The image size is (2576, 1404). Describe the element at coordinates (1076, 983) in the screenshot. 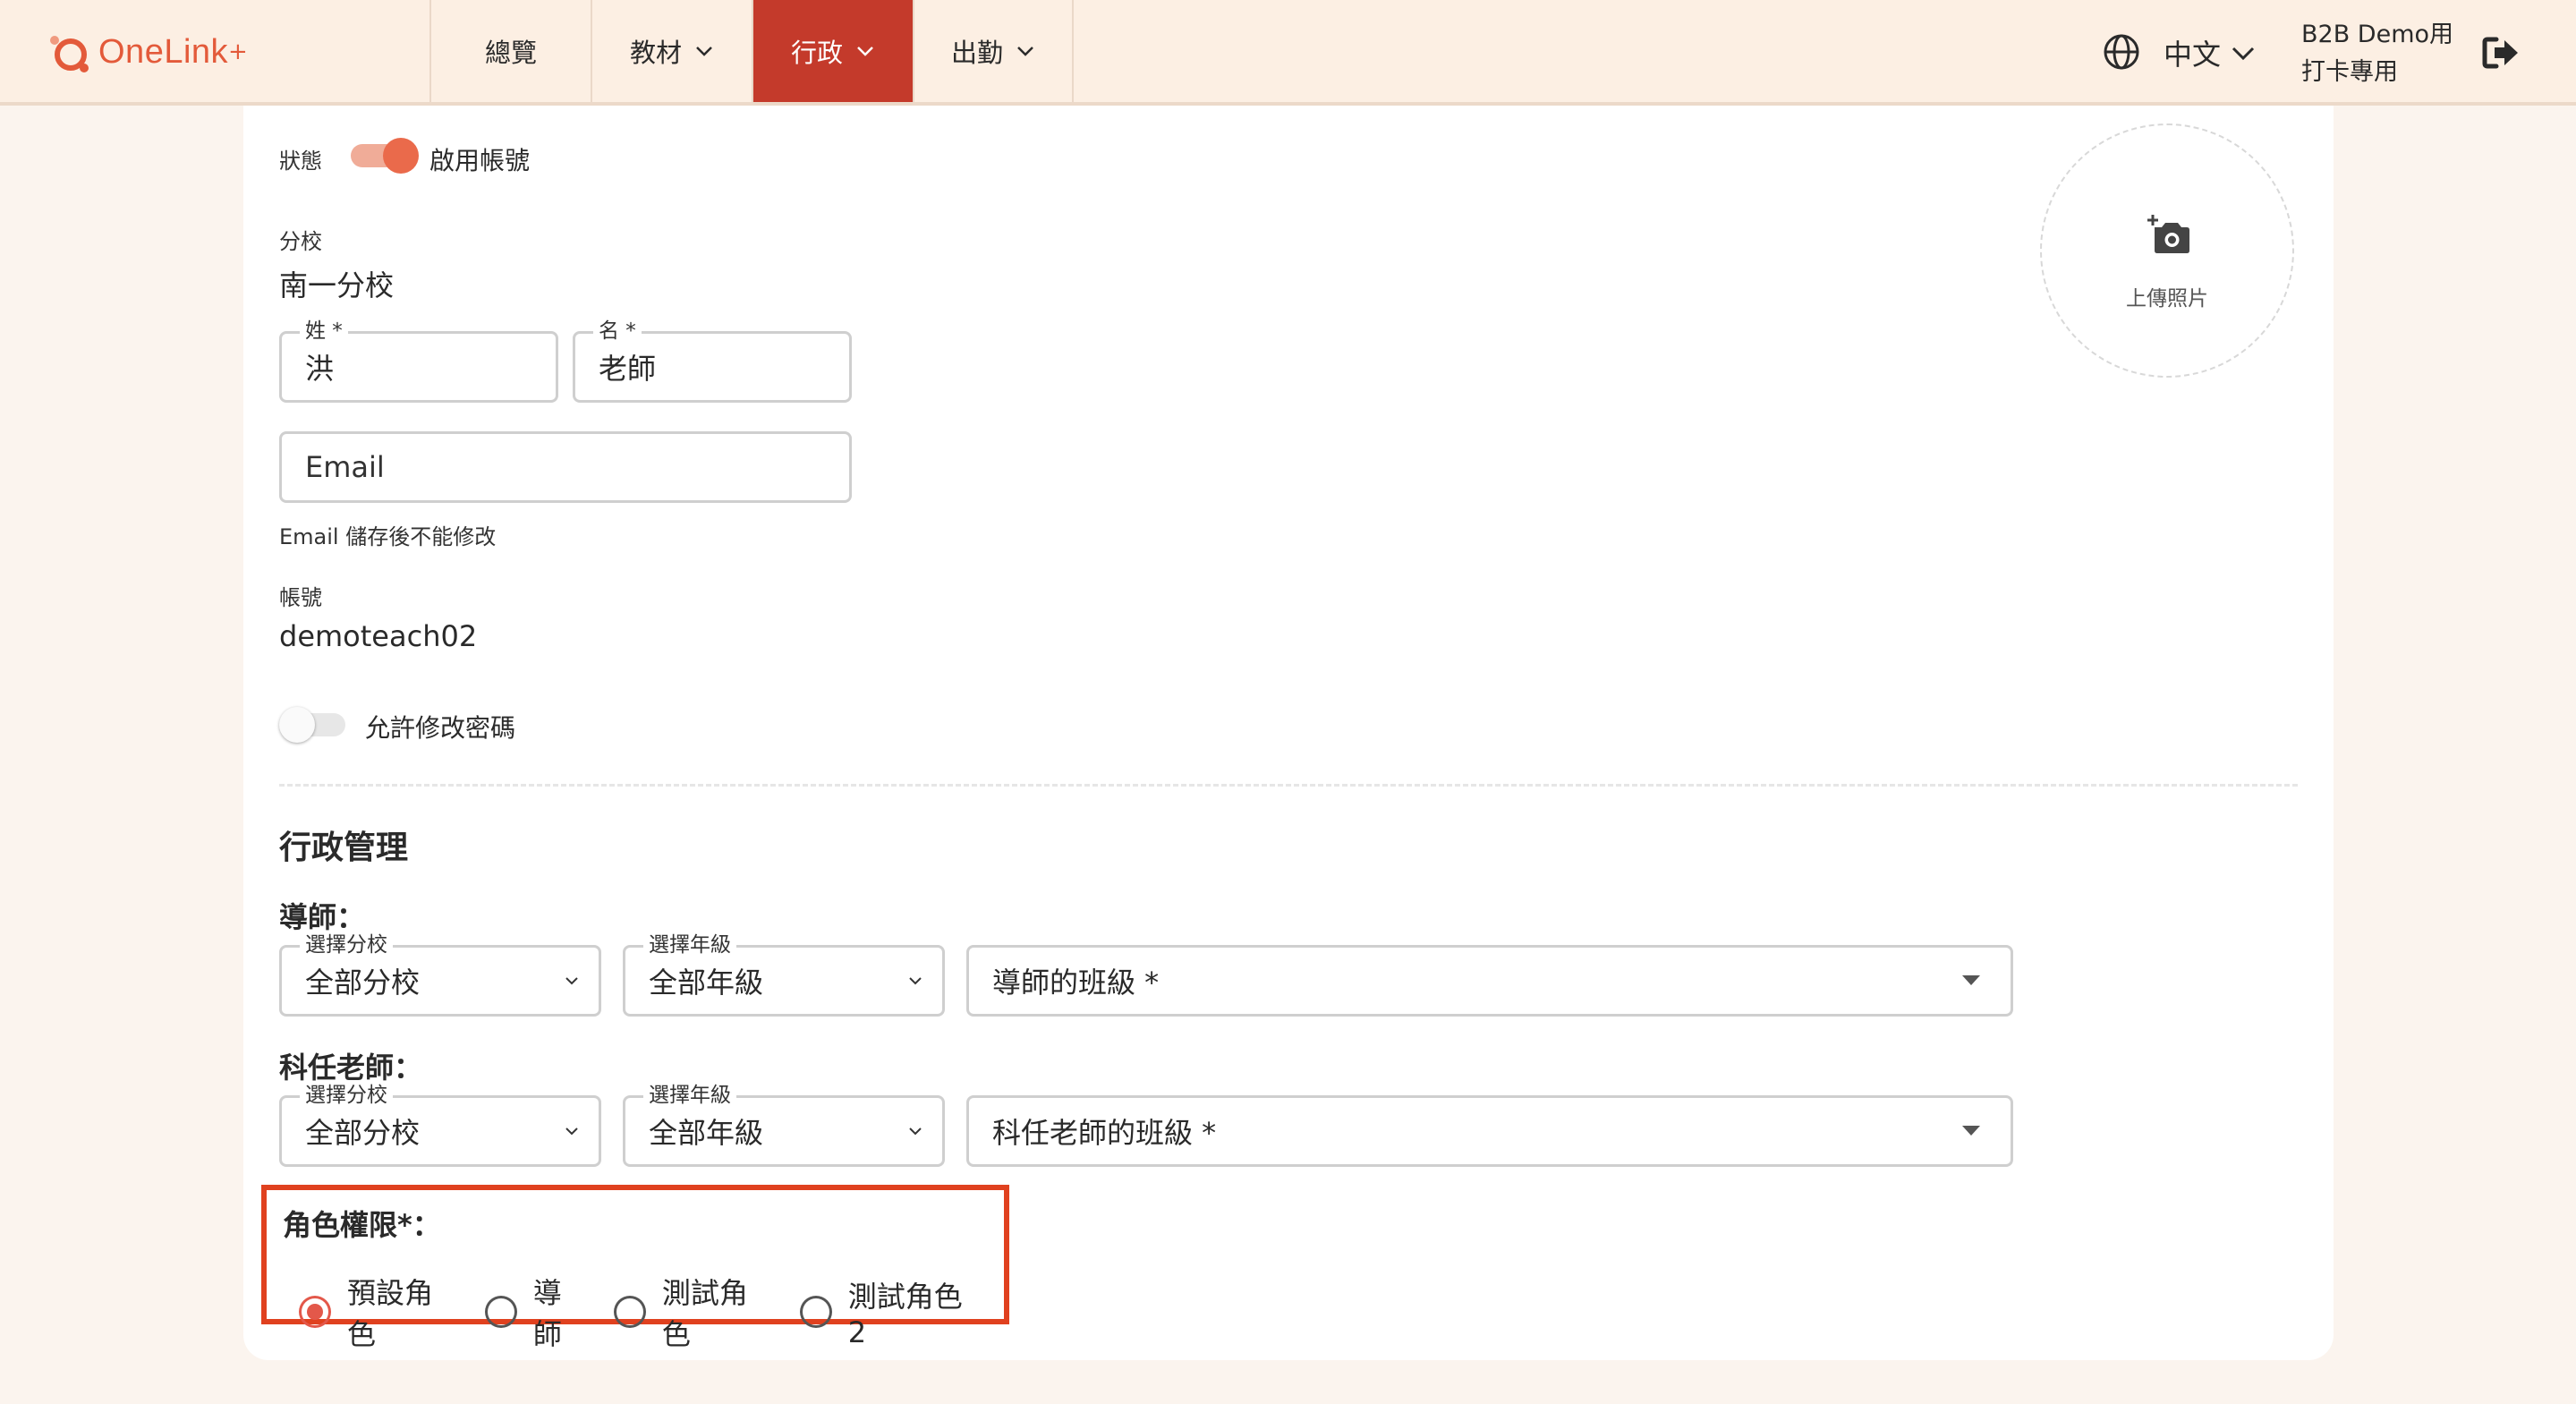

I see `tutor-class-placeholder: 導師的班級 *` at that location.